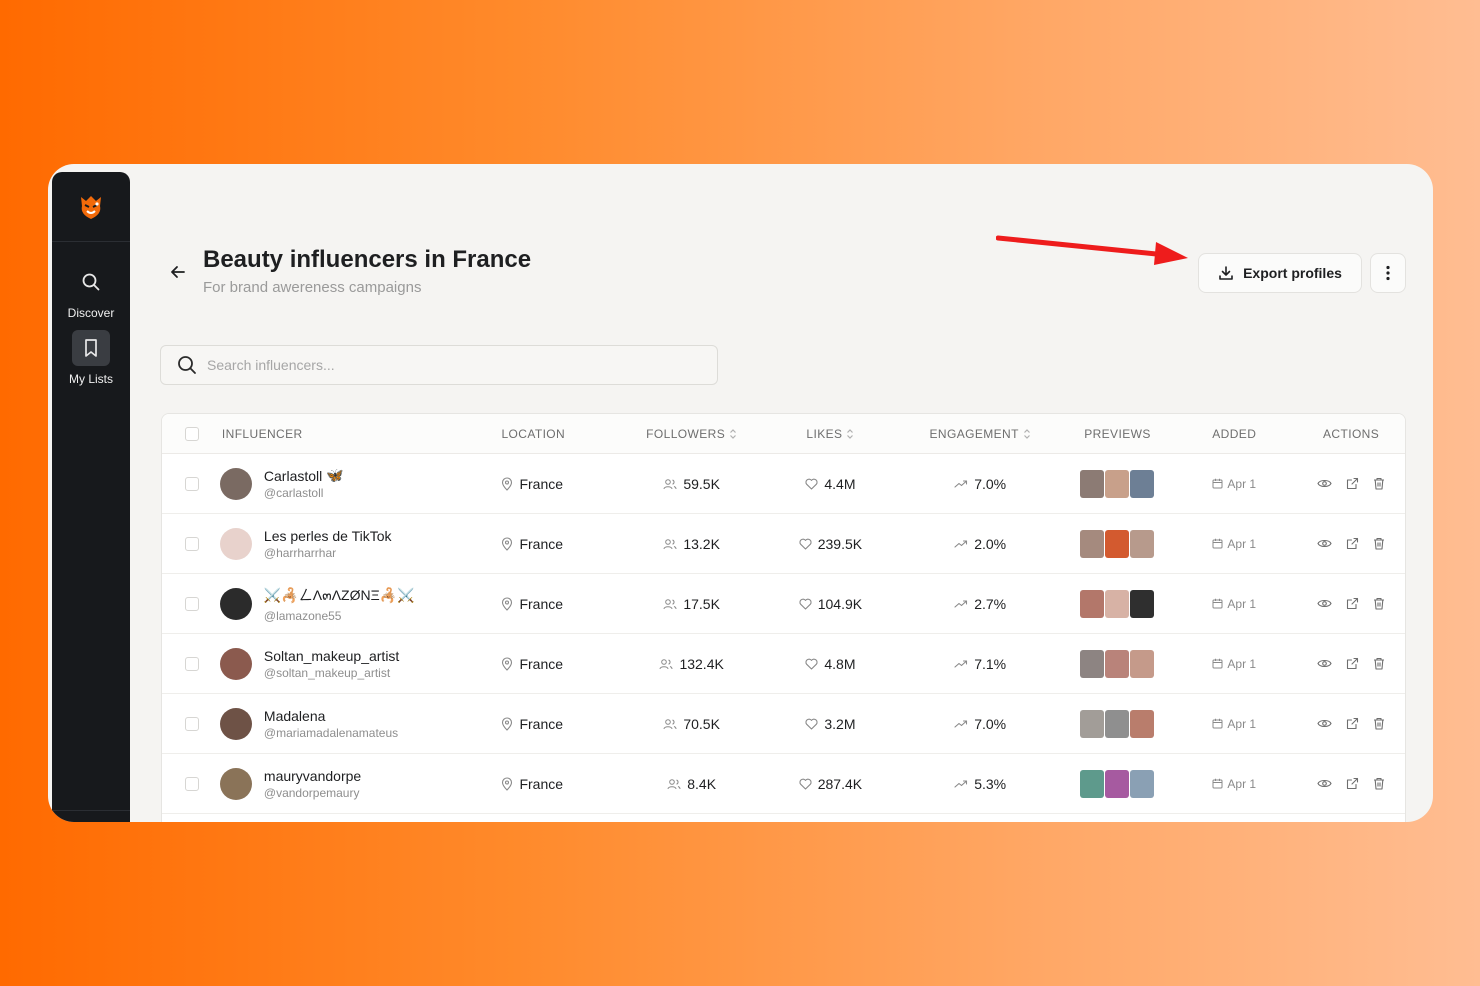 The width and height of the screenshot is (1480, 986). What do you see at coordinates (980, 434) in the screenshot?
I see `column-header-engagement: ENGAGEMENT` at bounding box center [980, 434].